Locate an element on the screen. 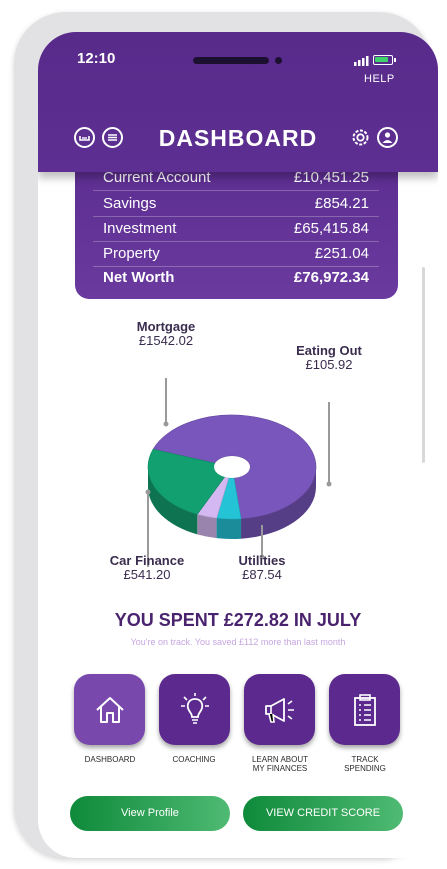  pie-label-mortgage: Mortgage £1542.02 is located at coordinates (166, 334).